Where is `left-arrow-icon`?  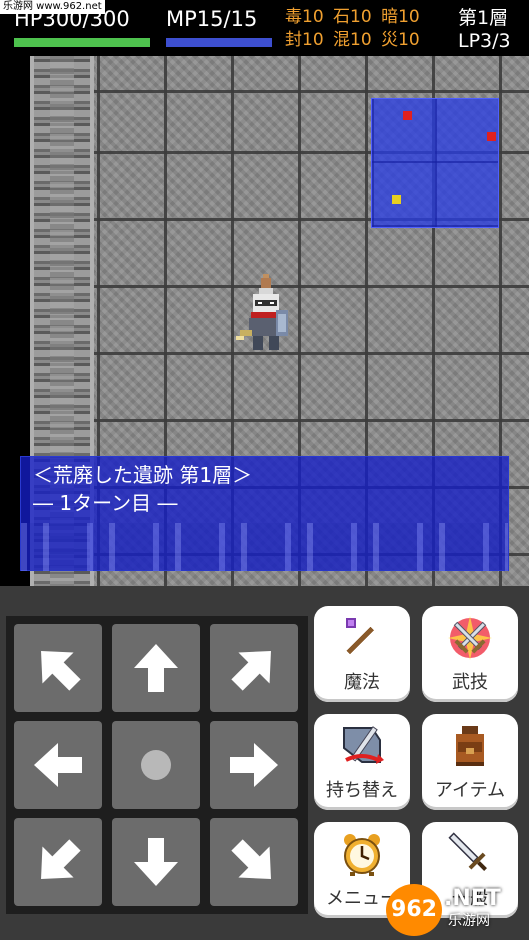
left-arrow-icon is located at coordinates (58, 765).